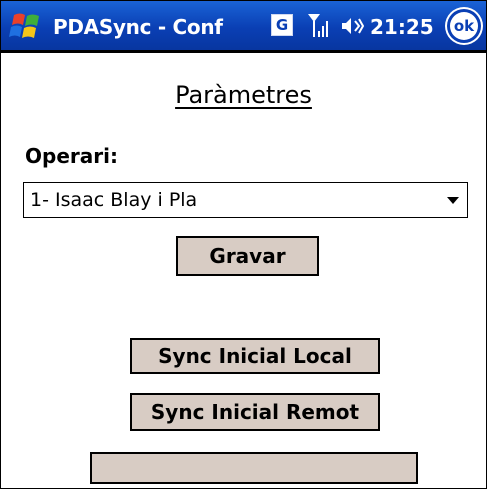  Describe the element at coordinates (464, 26) in the screenshot. I see `ok-button: ok` at that location.